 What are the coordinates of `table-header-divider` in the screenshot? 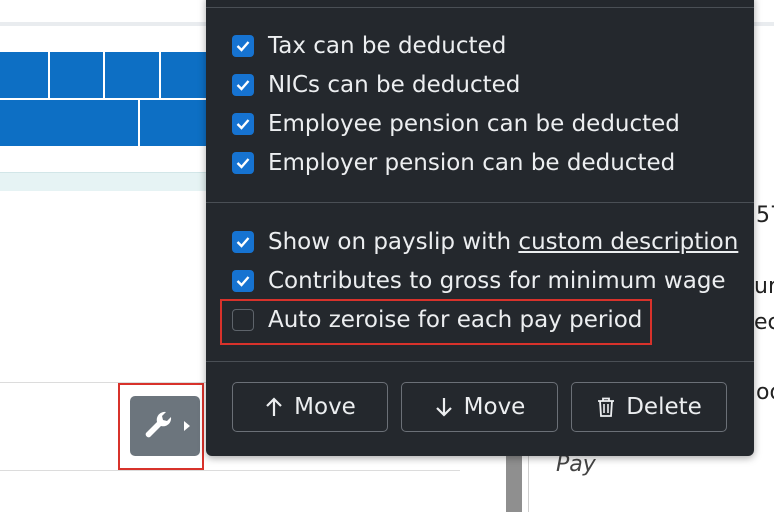 It's located at (103, 99).